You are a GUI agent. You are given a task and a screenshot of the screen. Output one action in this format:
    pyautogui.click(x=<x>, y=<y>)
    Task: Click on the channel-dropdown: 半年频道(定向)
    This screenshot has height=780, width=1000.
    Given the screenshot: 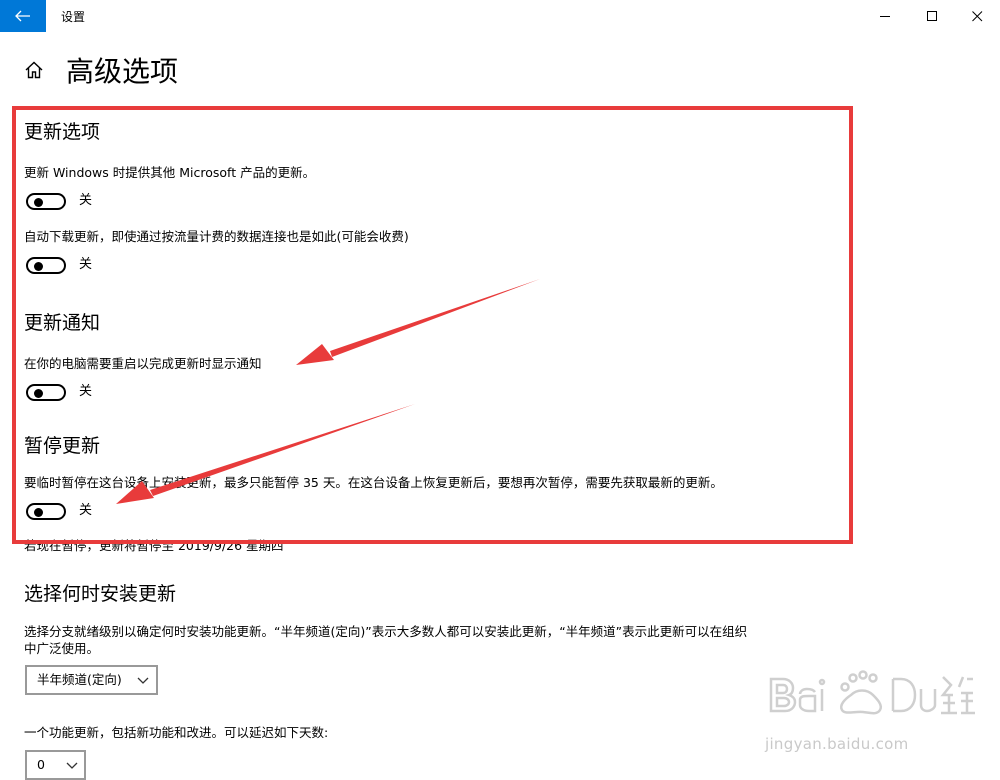 What is the action you would take?
    pyautogui.click(x=91, y=680)
    